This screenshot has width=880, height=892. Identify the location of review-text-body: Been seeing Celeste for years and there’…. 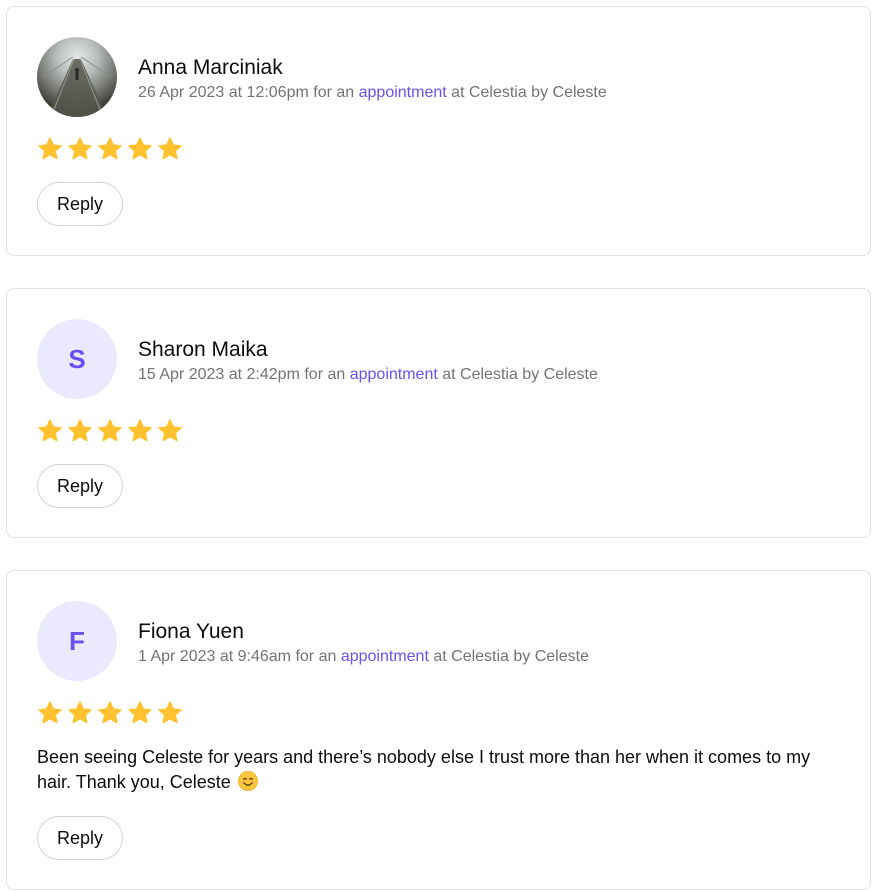
(424, 769).